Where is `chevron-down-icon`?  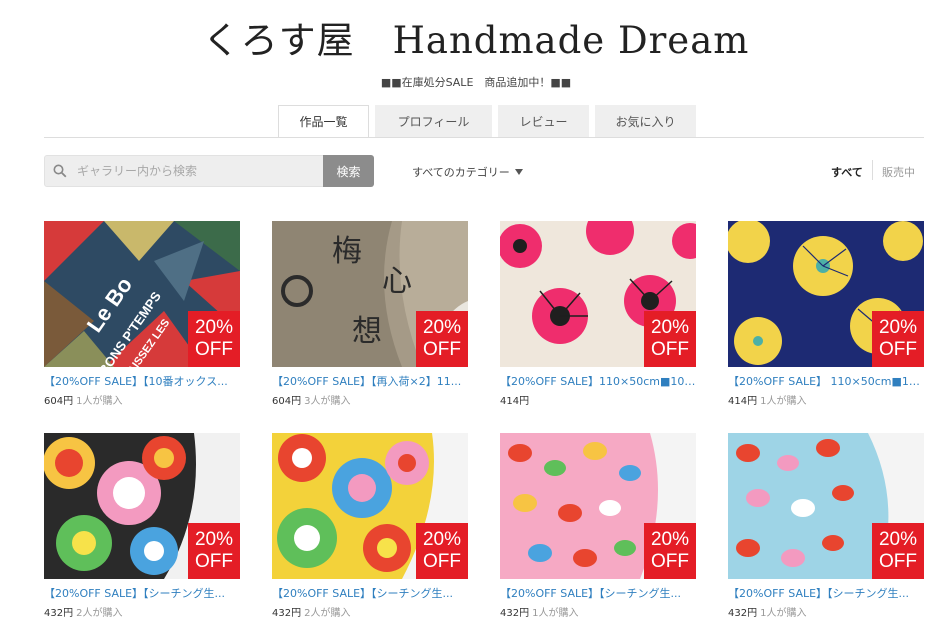 chevron-down-icon is located at coordinates (518, 172).